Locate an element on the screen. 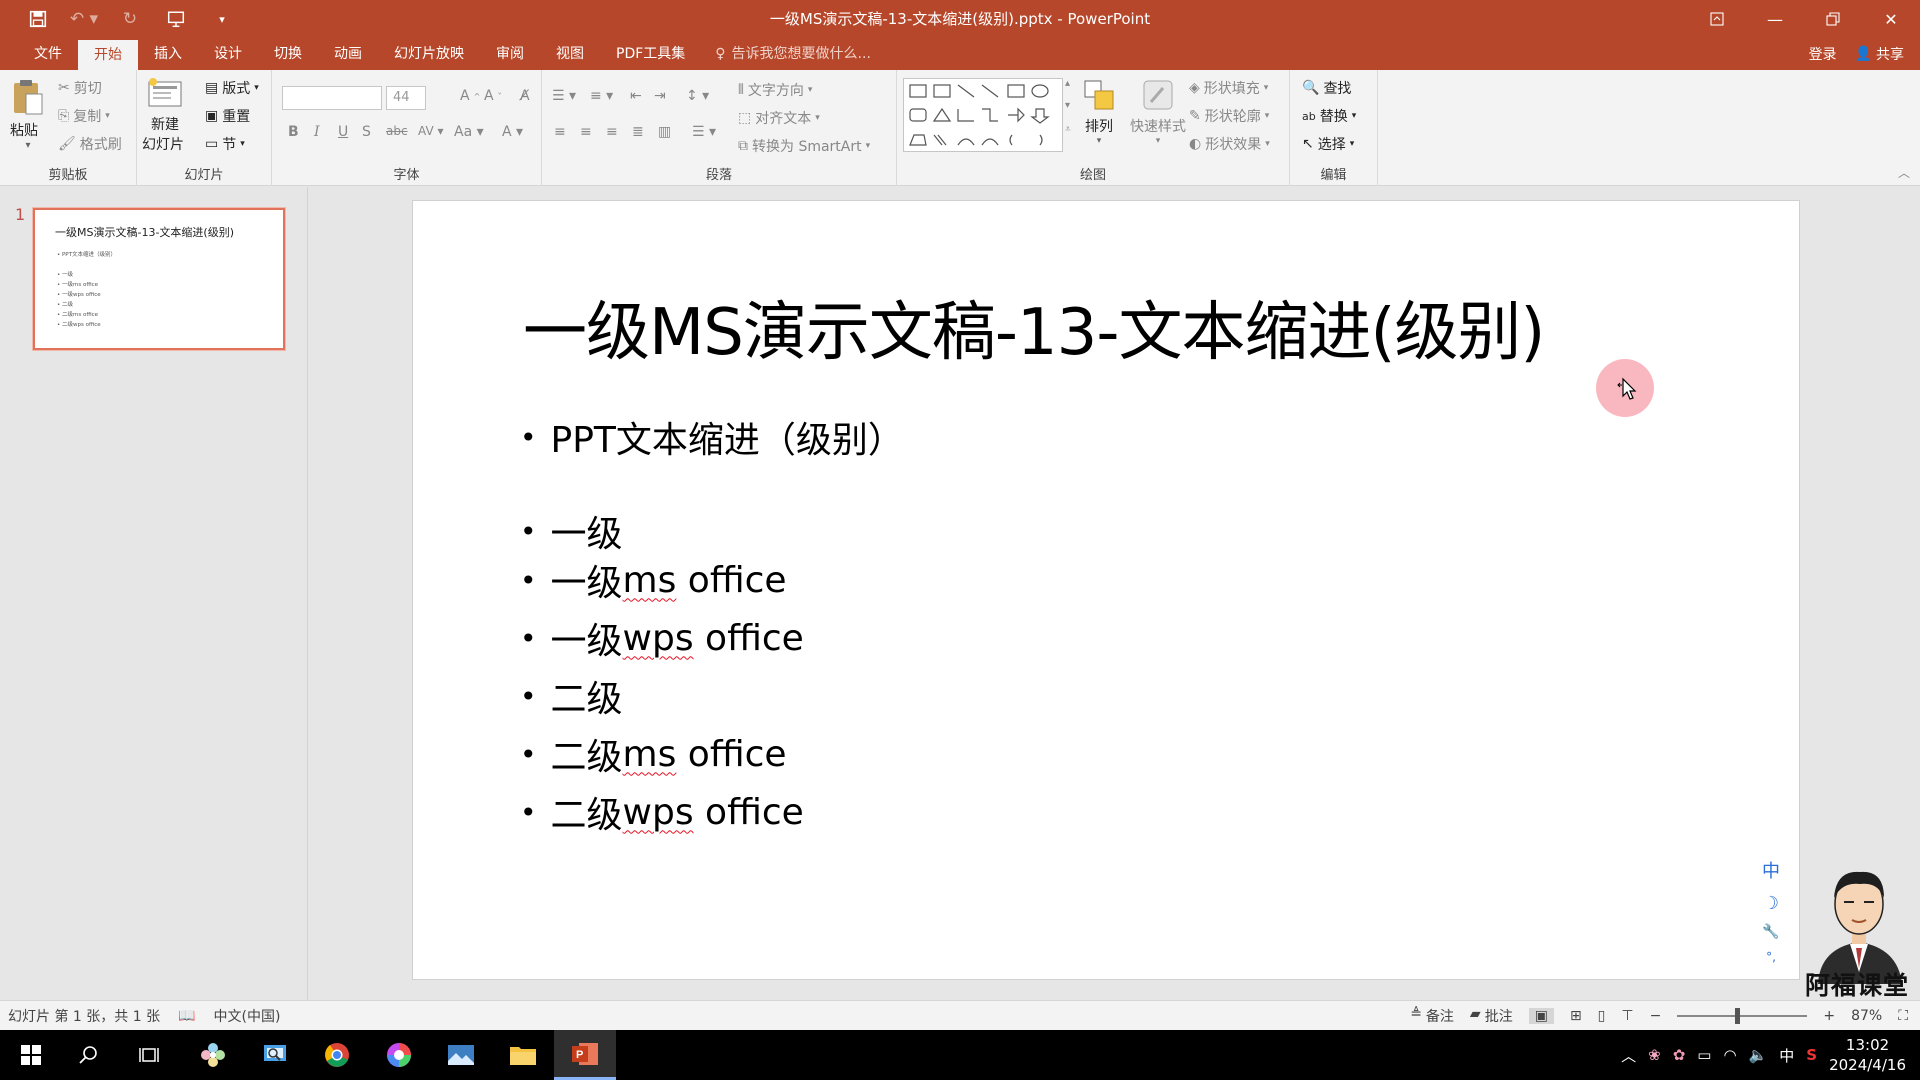 Image resolution: width=1920 pixels, height=1080 pixels. language-indicator: 中文(中国) is located at coordinates (247, 1016).